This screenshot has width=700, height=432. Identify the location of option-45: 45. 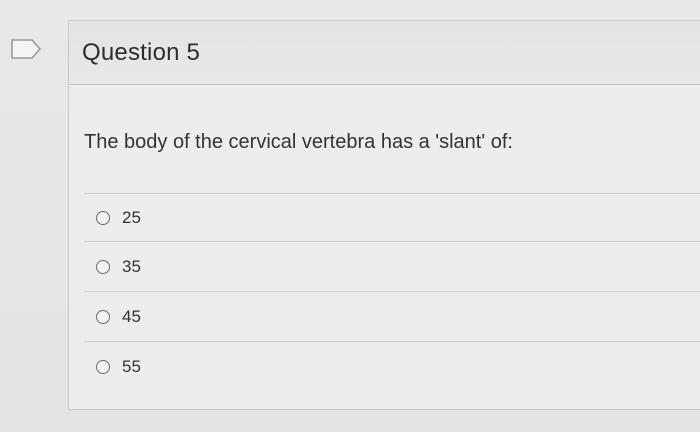
(392, 316).